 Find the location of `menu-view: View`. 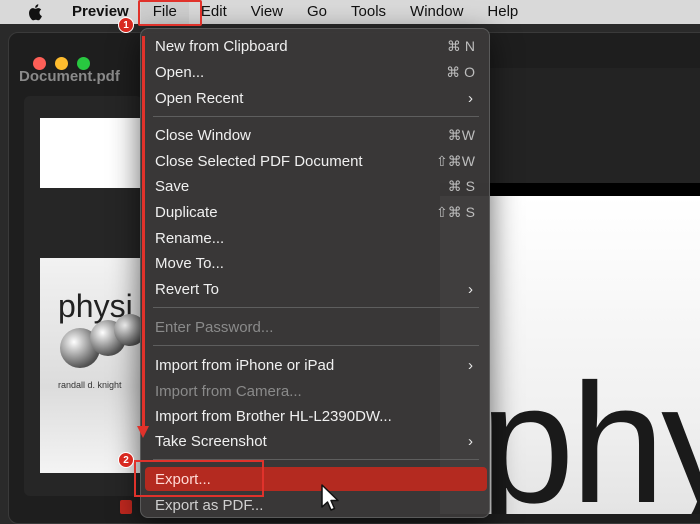

menu-view: View is located at coordinates (267, 12).